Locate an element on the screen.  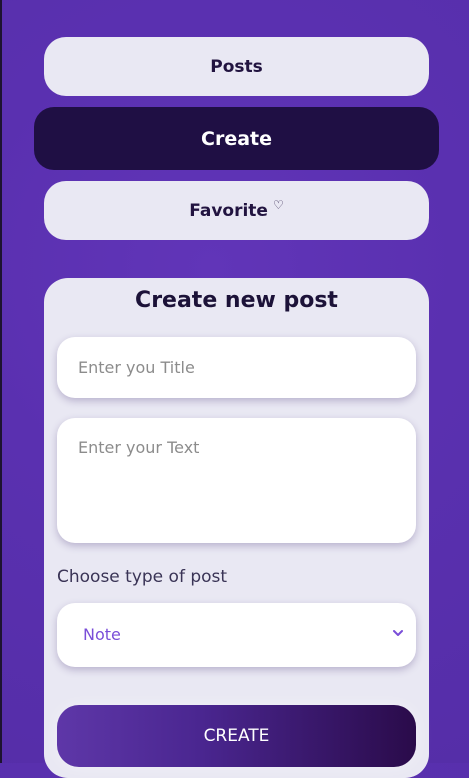
chevron-down-icon is located at coordinates (398, 633).